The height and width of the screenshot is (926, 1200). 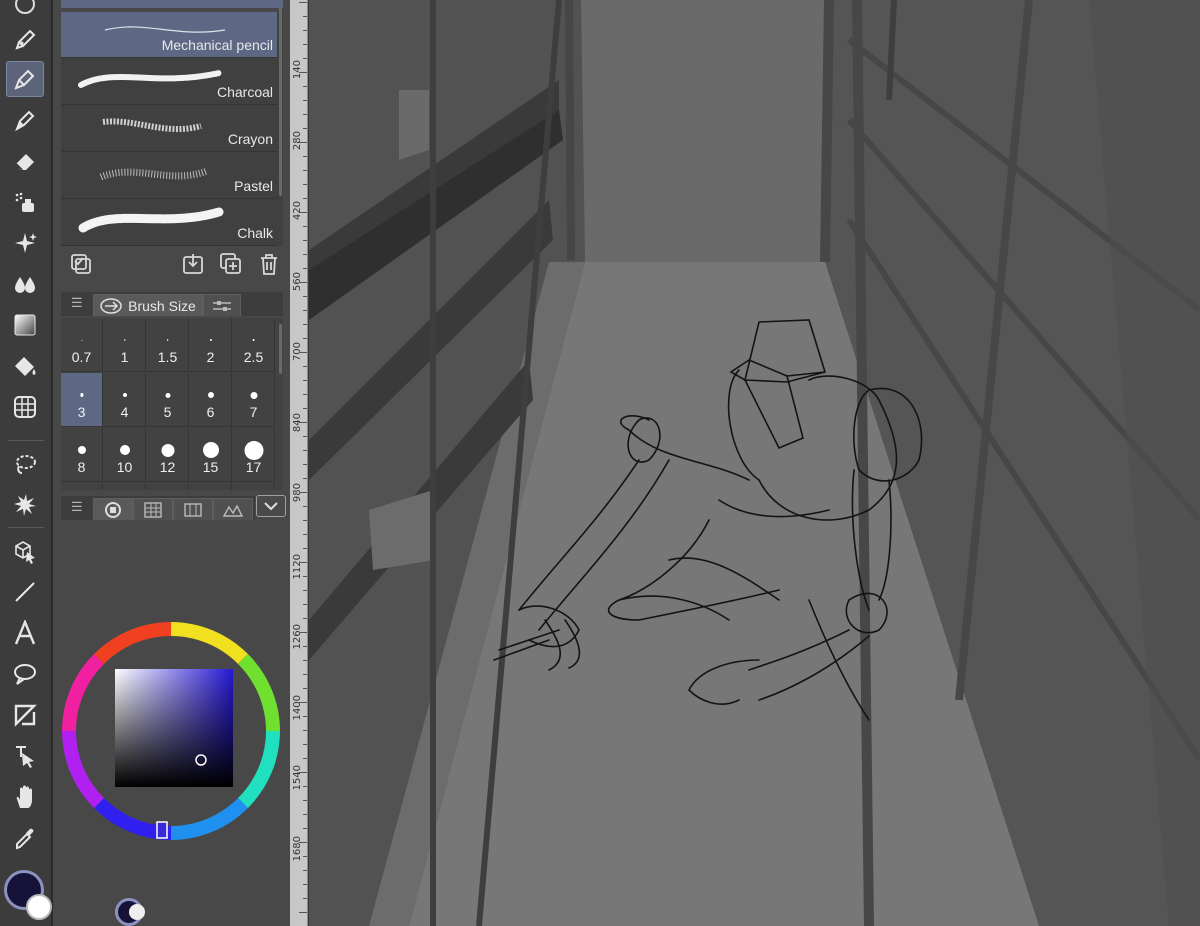 What do you see at coordinates (25, 120) in the screenshot?
I see `brush-tool-button` at bounding box center [25, 120].